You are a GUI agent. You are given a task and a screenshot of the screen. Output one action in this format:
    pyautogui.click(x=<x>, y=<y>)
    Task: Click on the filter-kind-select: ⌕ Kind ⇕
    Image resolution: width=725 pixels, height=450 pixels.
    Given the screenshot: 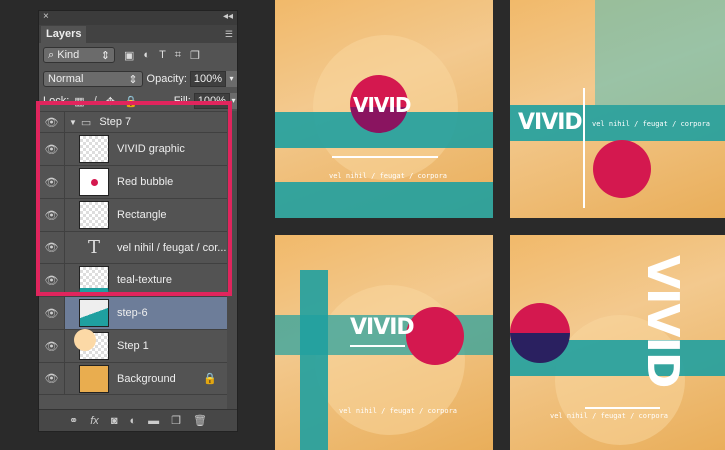 What is the action you would take?
    pyautogui.click(x=79, y=55)
    